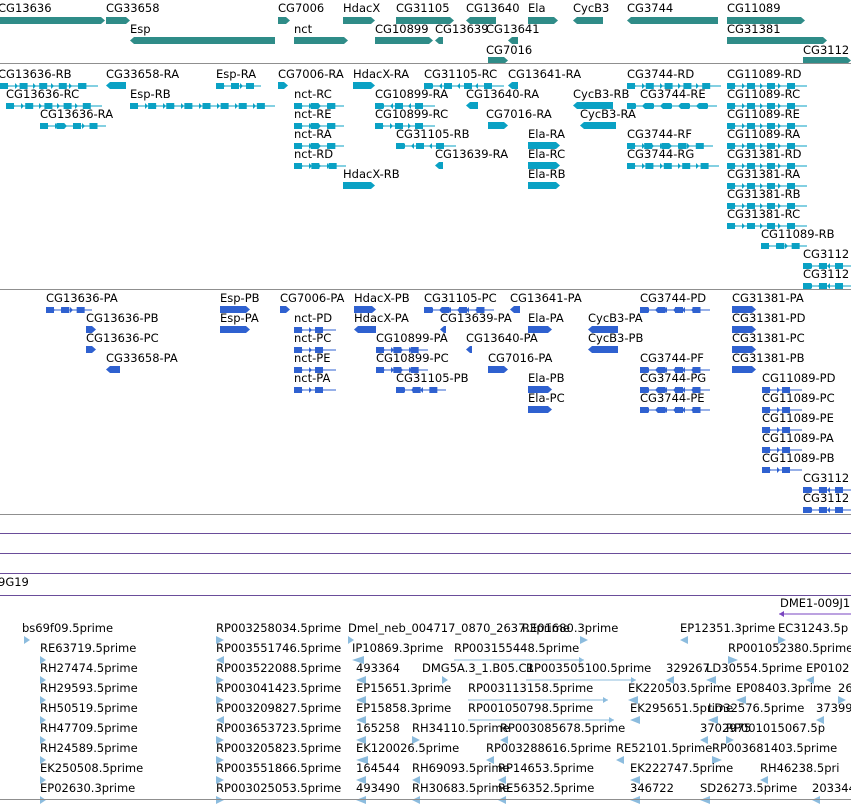 The width and height of the screenshot is (851, 804). I want to click on protein-label: CG3112, so click(826, 478).